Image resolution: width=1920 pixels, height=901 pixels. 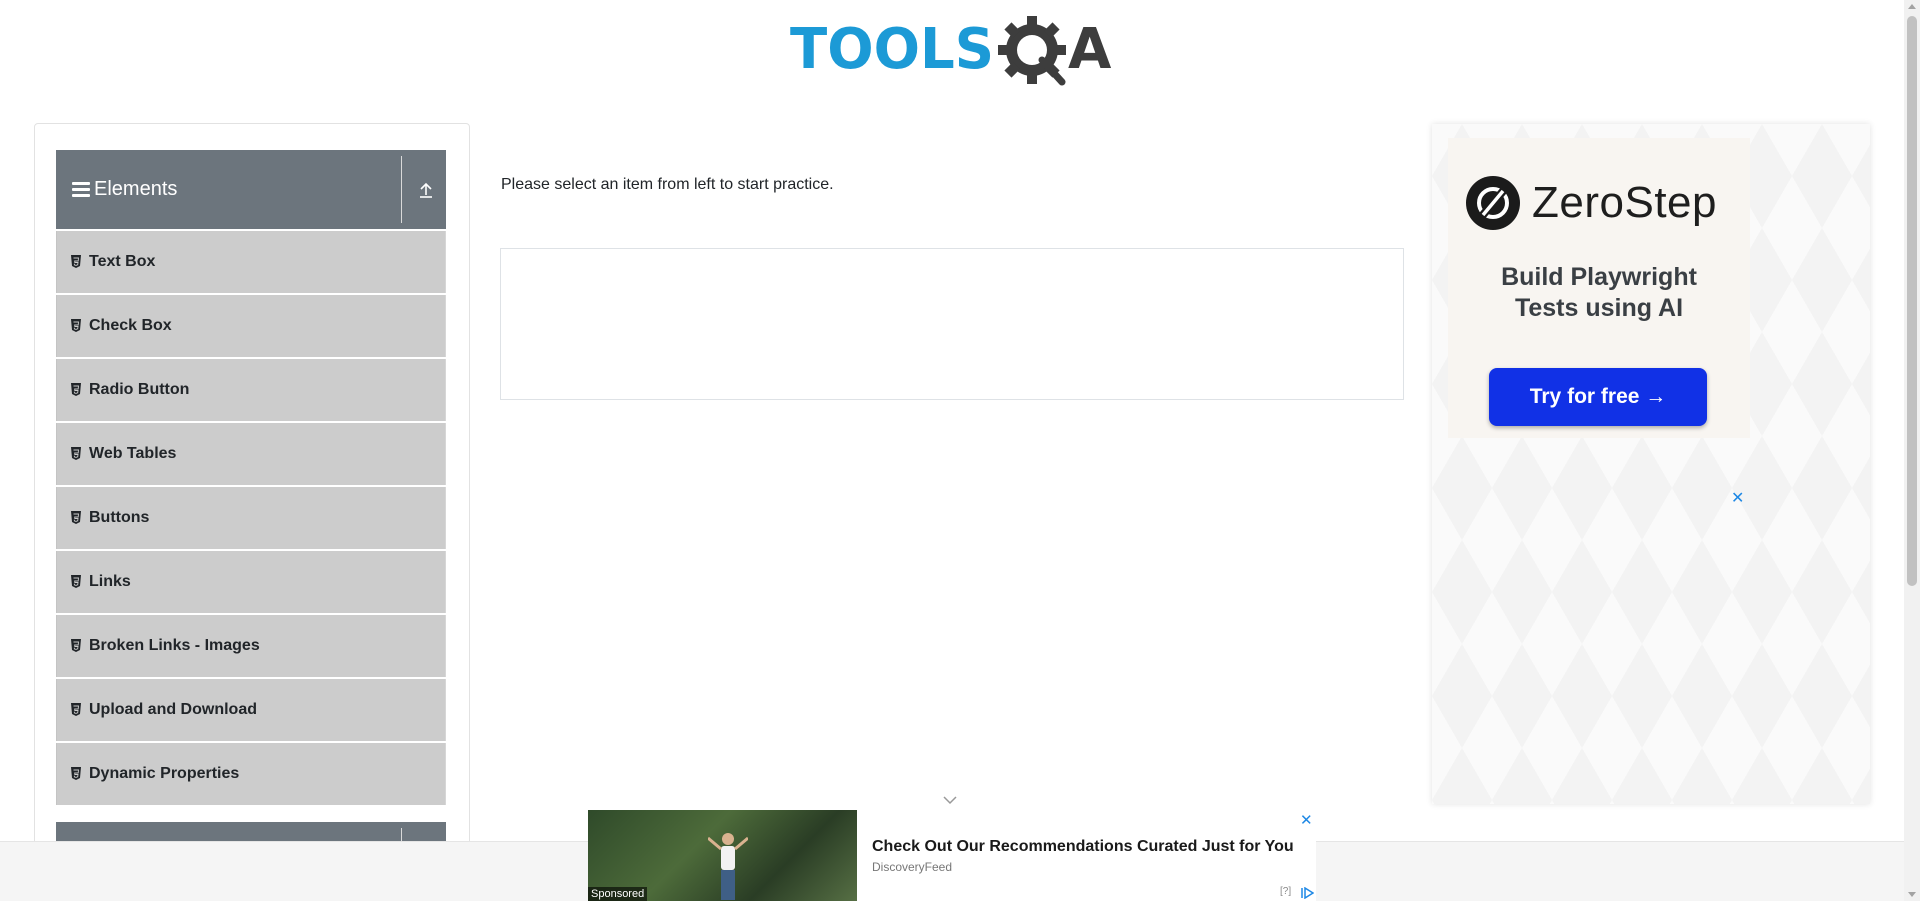 I want to click on sidebar-item-label: Check Box, so click(x=130, y=325).